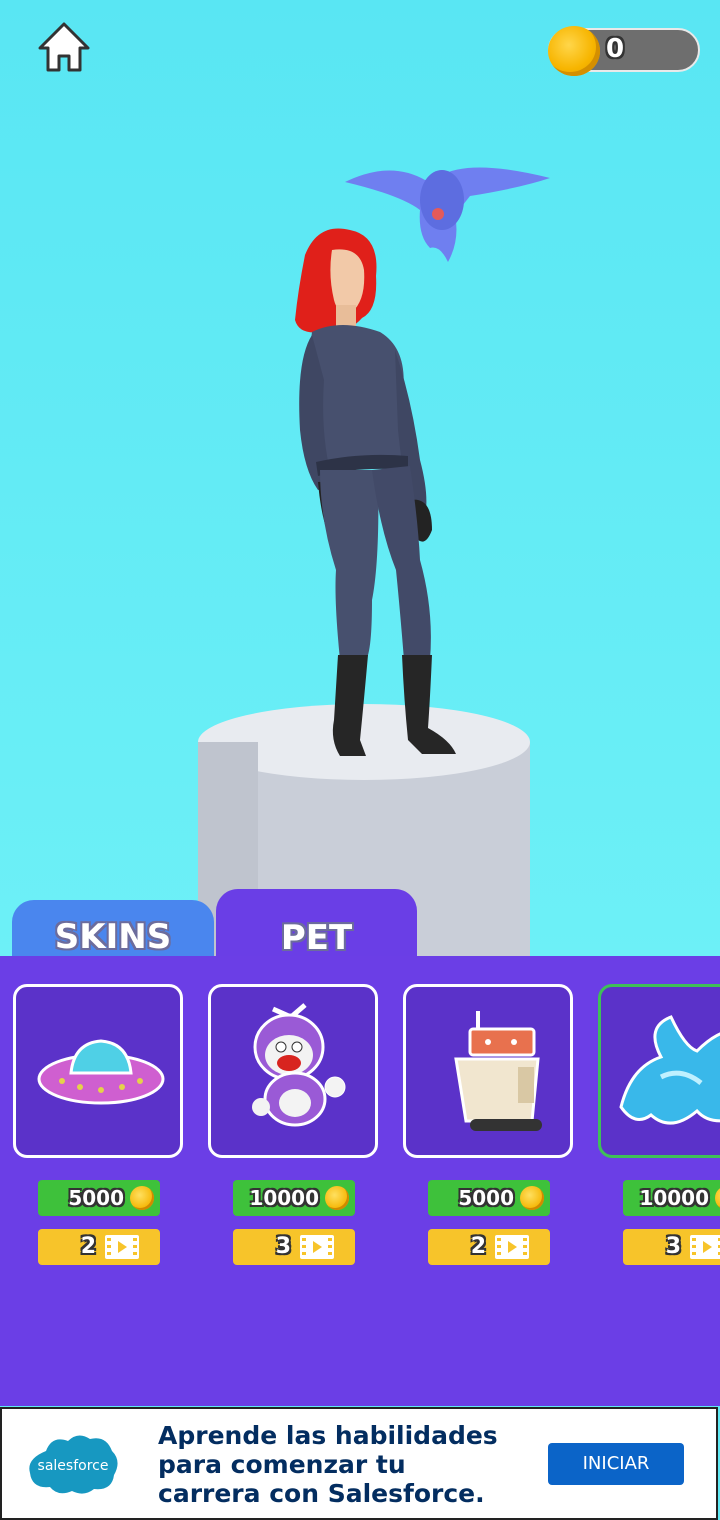 The width and height of the screenshot is (720, 1520). I want to click on pet-card-robot, so click(488, 1071).